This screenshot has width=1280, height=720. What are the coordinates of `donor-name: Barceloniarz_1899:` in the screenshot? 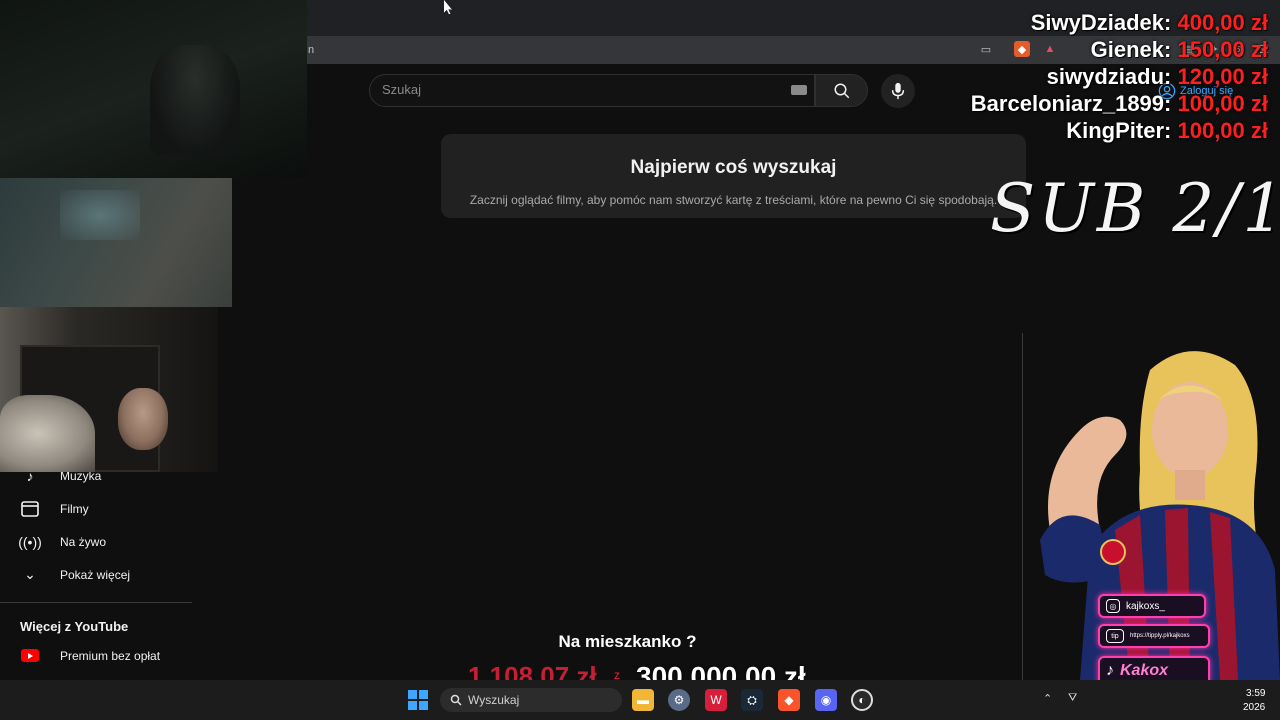 It's located at (1071, 103).